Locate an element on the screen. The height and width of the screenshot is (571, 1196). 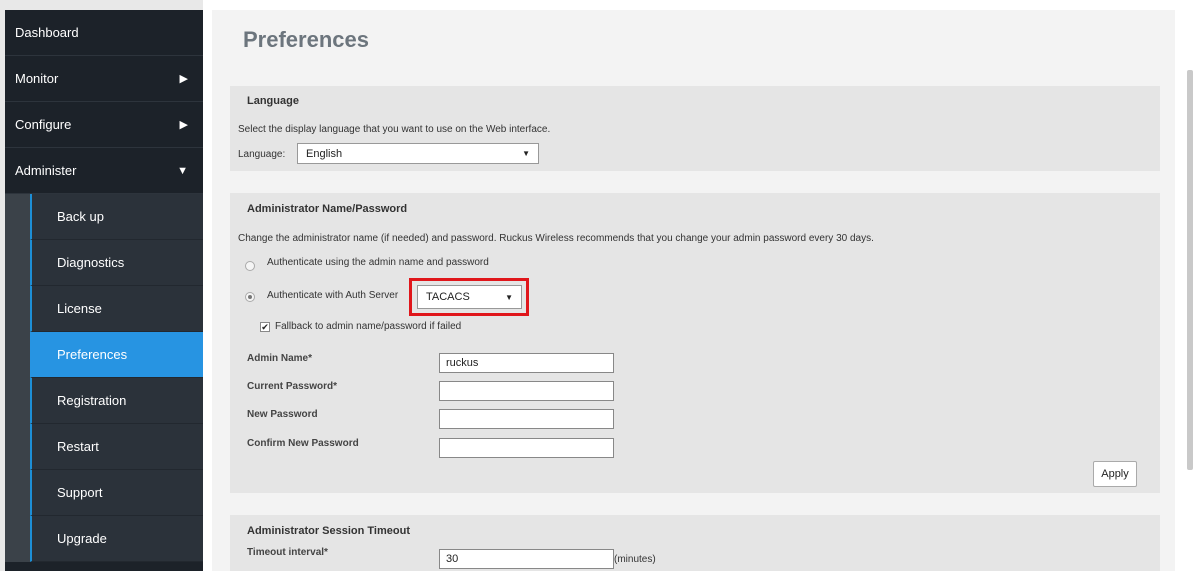
fallback-checkbox: ✔ is located at coordinates (265, 327).